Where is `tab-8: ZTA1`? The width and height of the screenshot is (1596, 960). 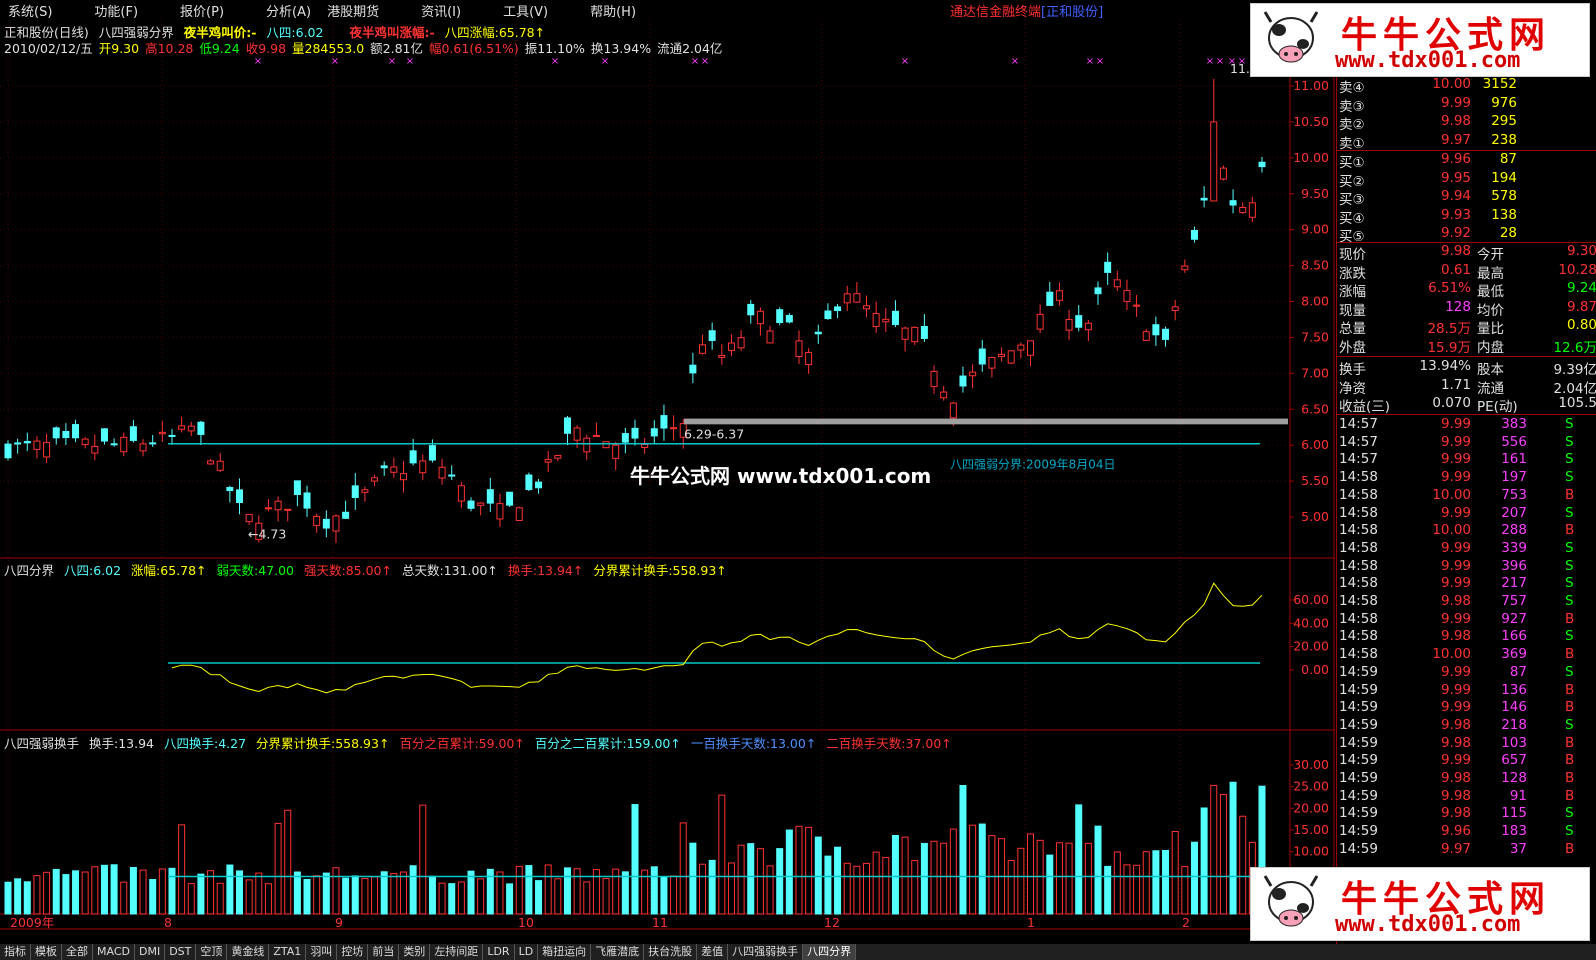 tab-8: ZTA1 is located at coordinates (288, 952).